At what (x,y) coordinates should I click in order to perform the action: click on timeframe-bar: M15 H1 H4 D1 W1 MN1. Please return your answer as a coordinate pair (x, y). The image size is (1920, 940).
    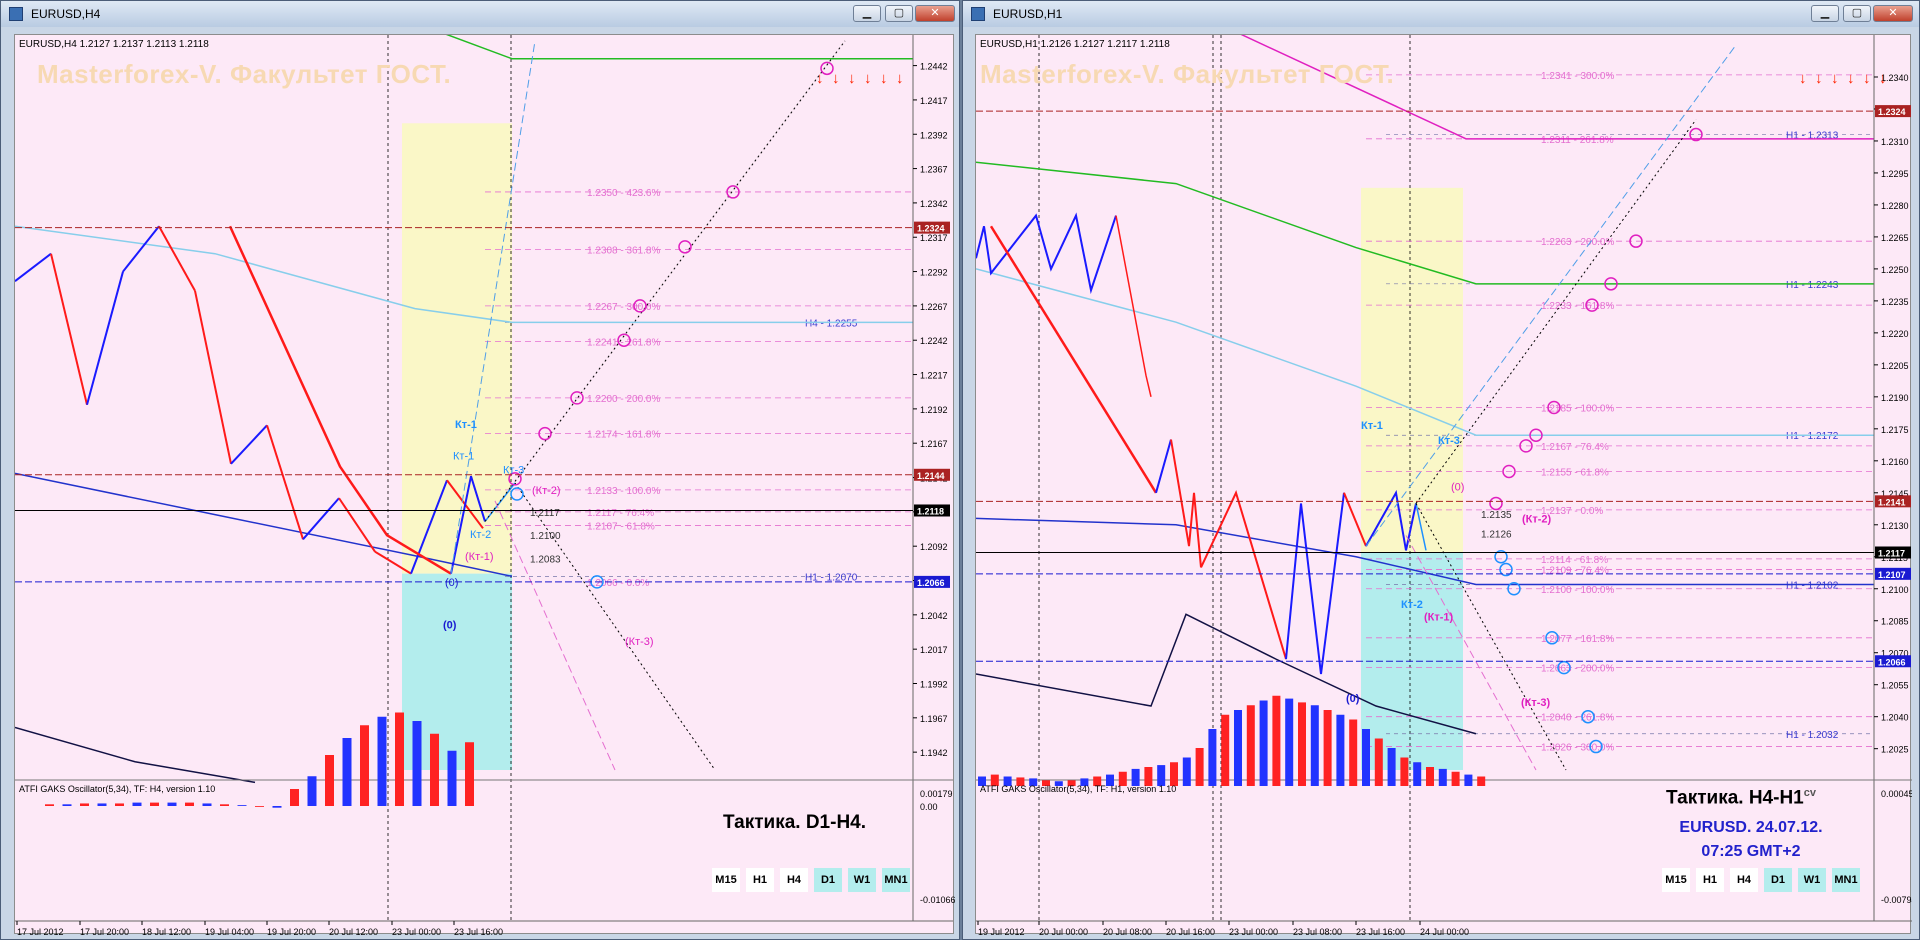
    Looking at the image, I should click on (1761, 880).